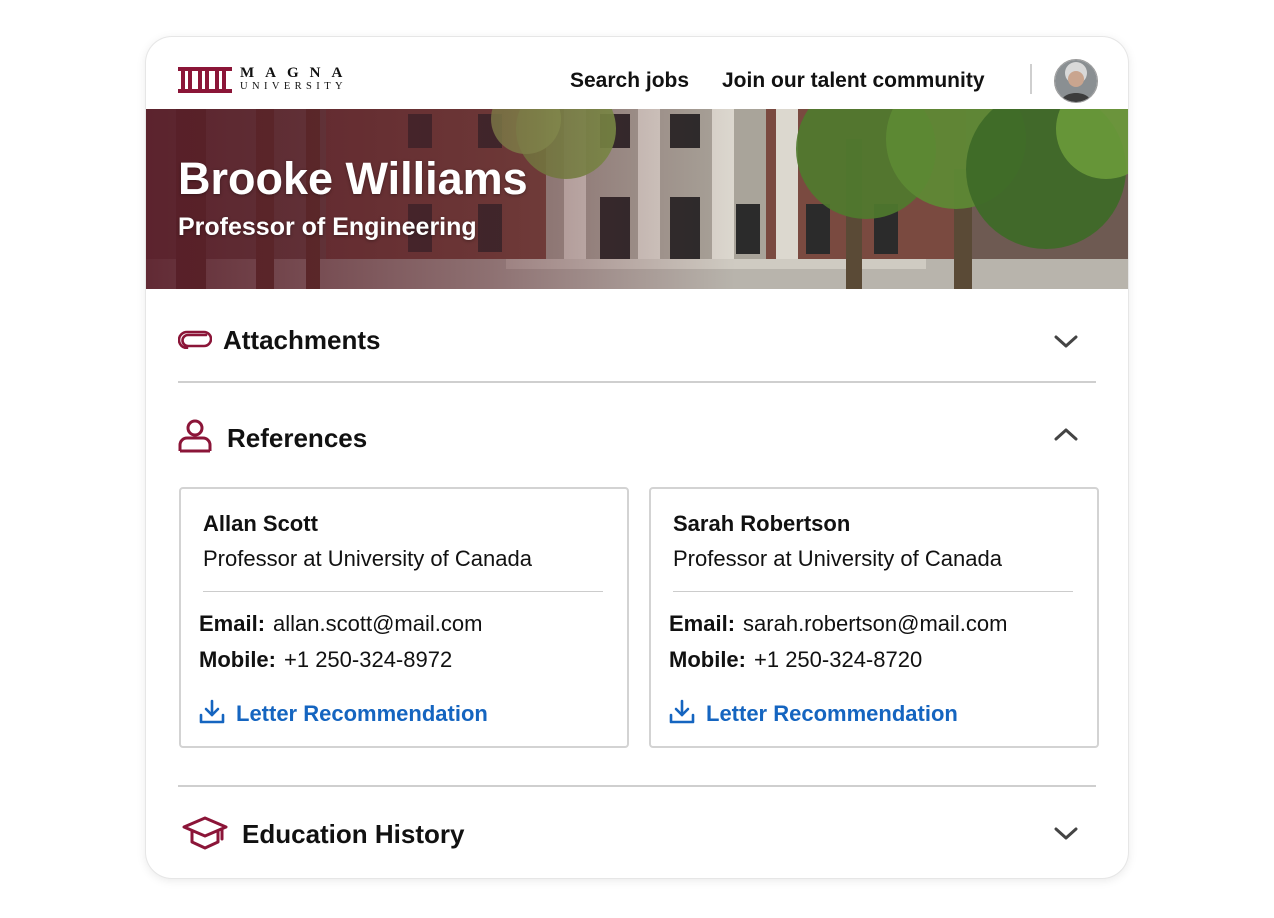 The width and height of the screenshot is (1274, 918). Describe the element at coordinates (205, 833) in the screenshot. I see `graduation-cap-icon` at that location.